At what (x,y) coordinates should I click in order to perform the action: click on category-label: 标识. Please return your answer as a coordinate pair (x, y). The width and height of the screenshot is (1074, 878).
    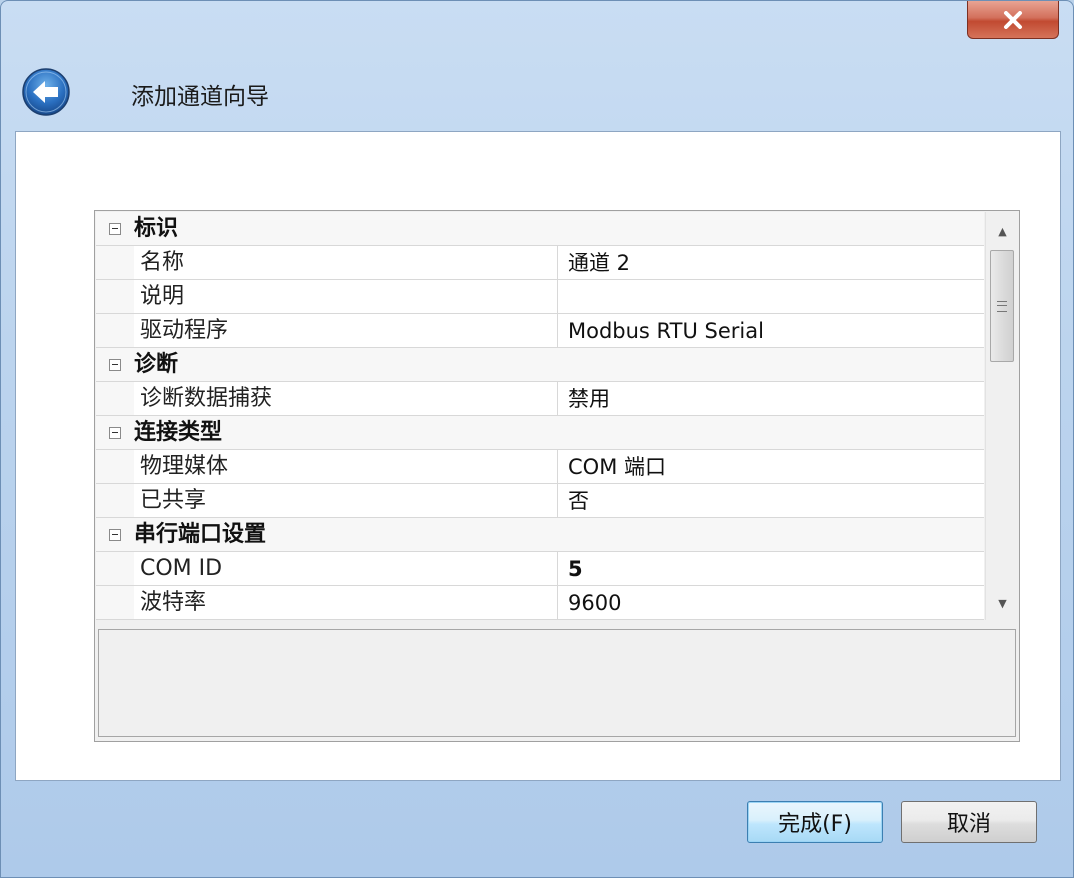
    Looking at the image, I should click on (156, 228).